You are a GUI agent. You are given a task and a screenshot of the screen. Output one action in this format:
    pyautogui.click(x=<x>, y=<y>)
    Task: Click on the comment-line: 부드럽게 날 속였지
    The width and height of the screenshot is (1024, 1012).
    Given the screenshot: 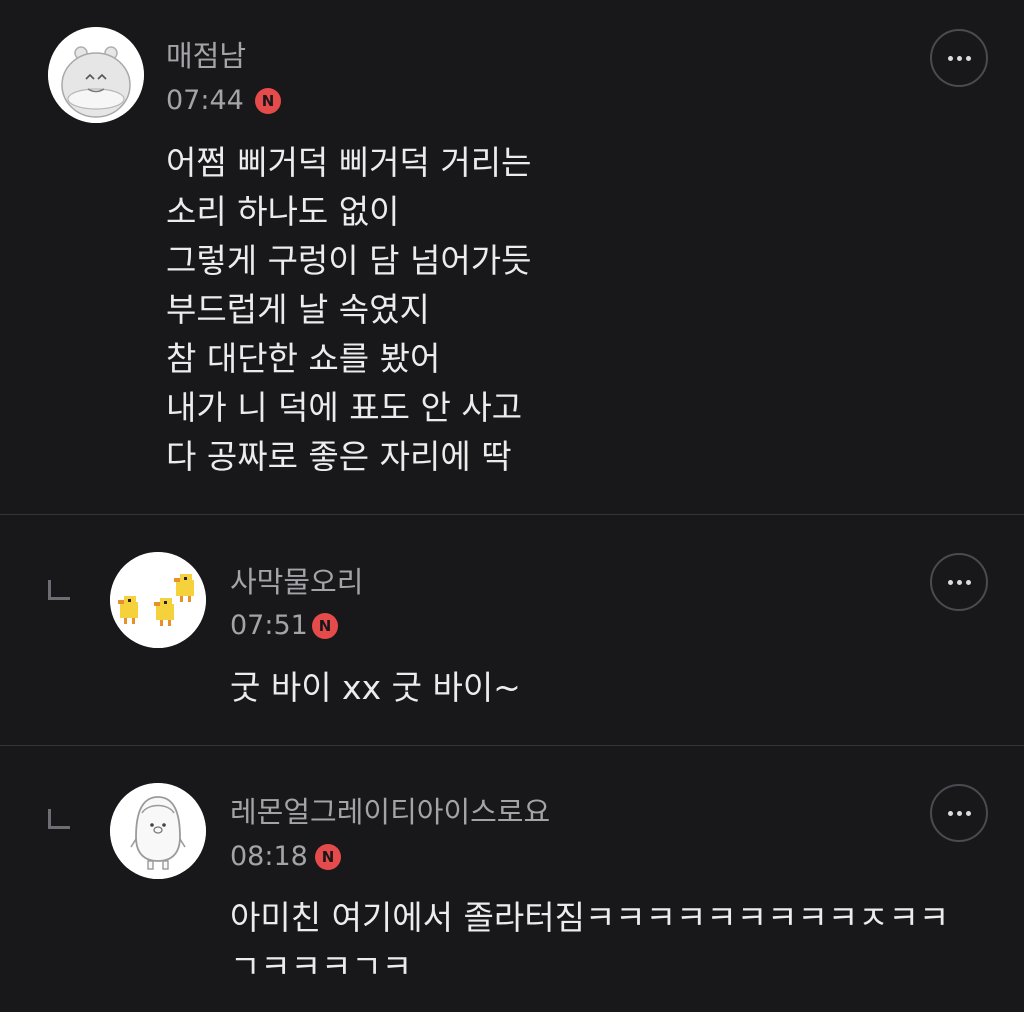 What is the action you would take?
    pyautogui.click(x=298, y=309)
    